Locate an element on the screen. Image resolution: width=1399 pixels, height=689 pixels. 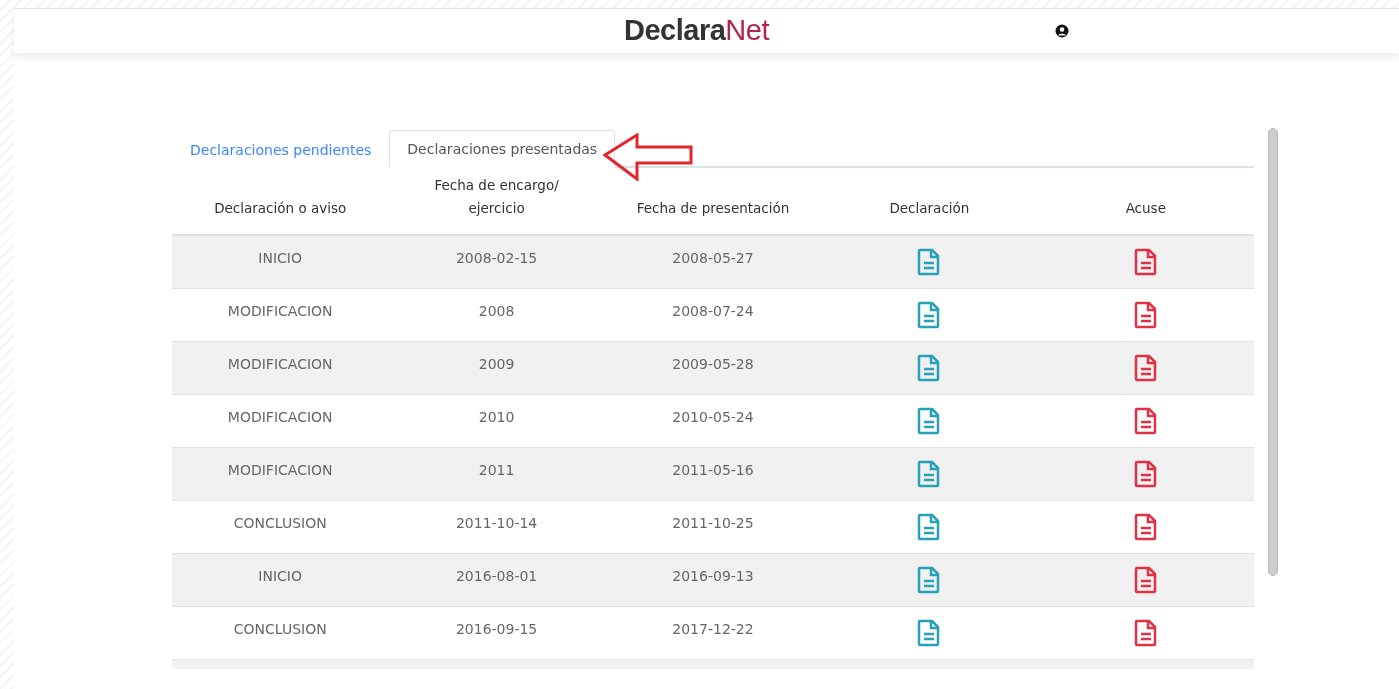
user-icon is located at coordinates (1062, 31).